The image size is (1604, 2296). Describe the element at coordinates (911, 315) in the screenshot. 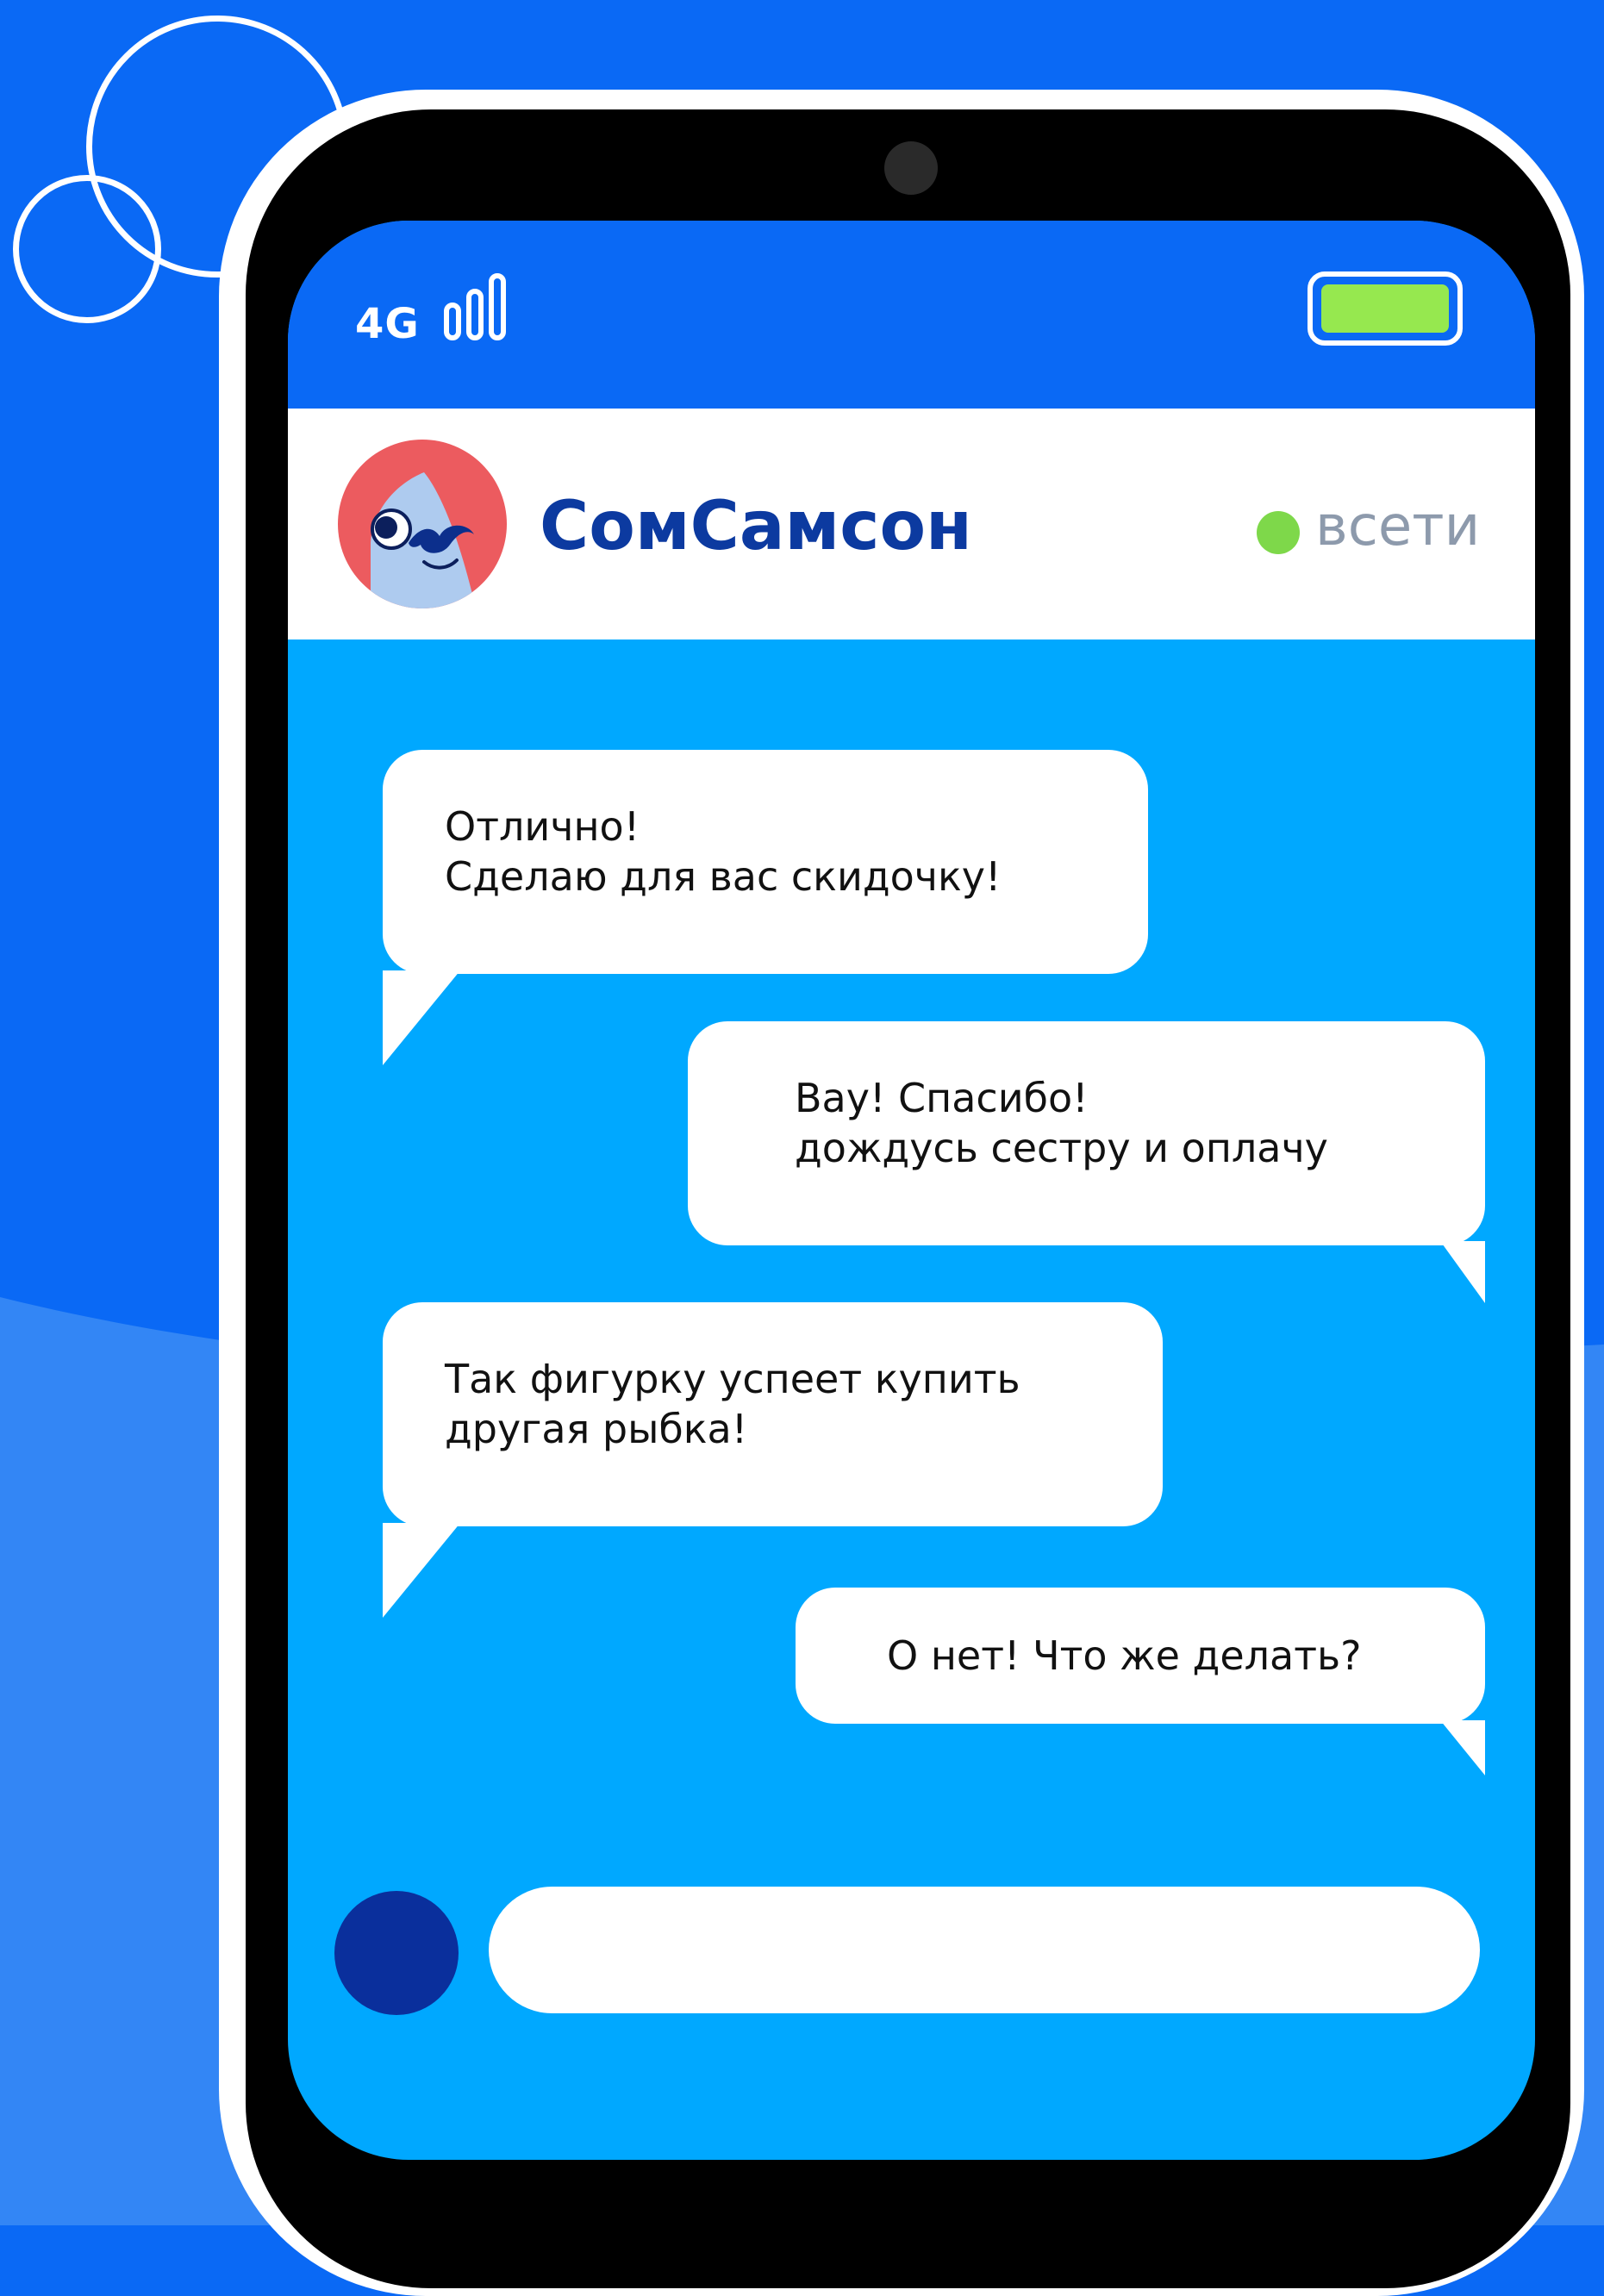

I see `status-bar: 4G` at that location.